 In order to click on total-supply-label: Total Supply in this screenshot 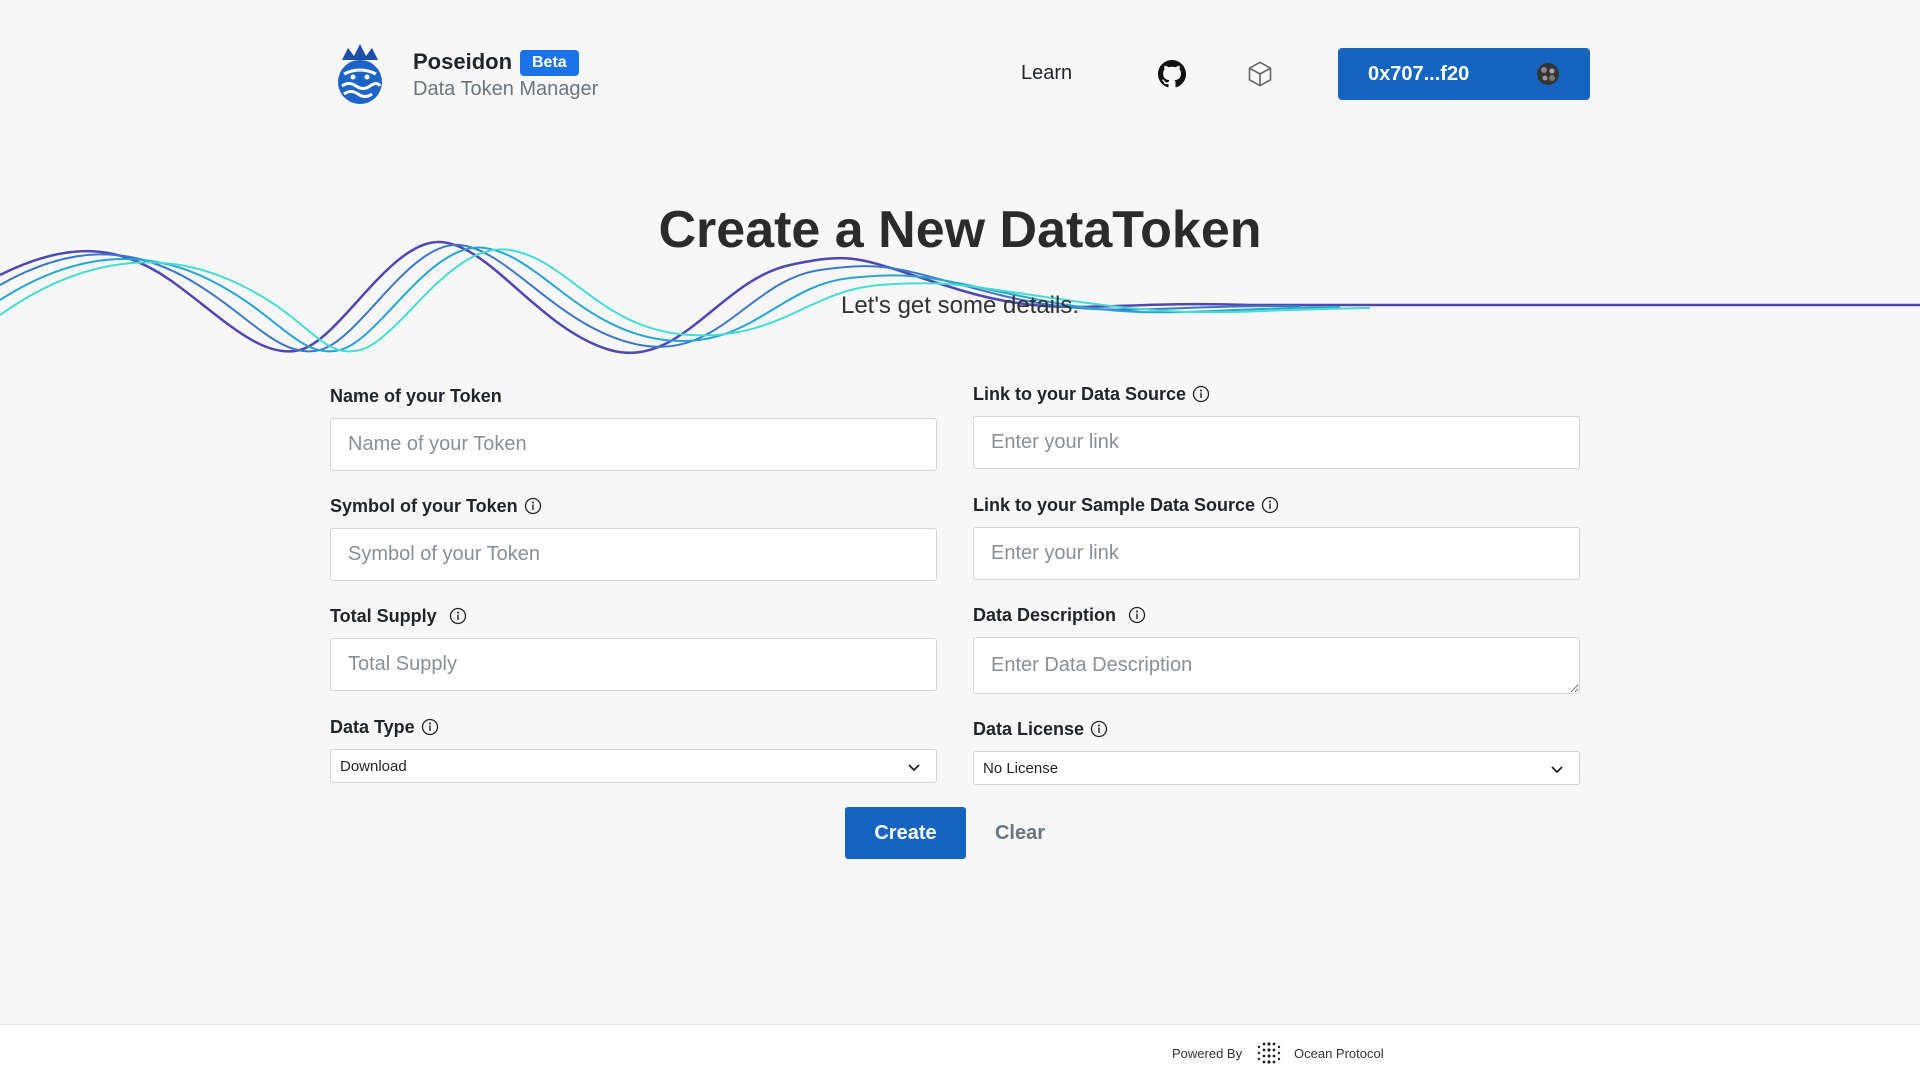, I will do `click(383, 615)`.